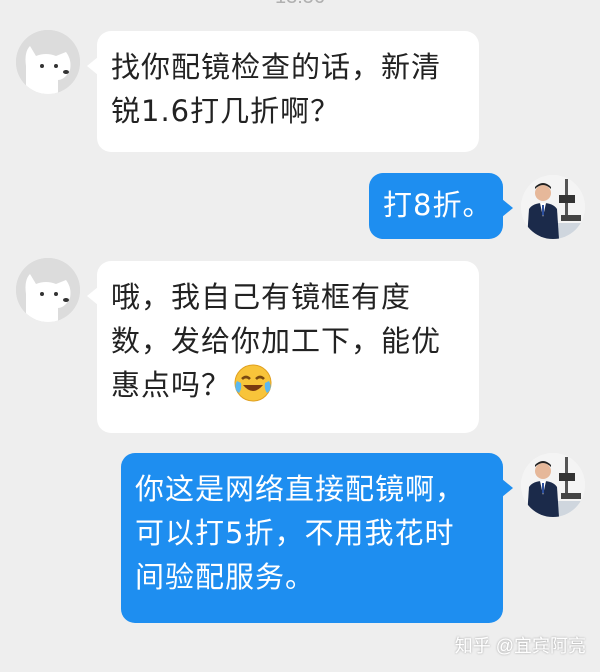  Describe the element at coordinates (276, 341) in the screenshot. I see `message-text-line: 数，发给你加工下，能优` at that location.